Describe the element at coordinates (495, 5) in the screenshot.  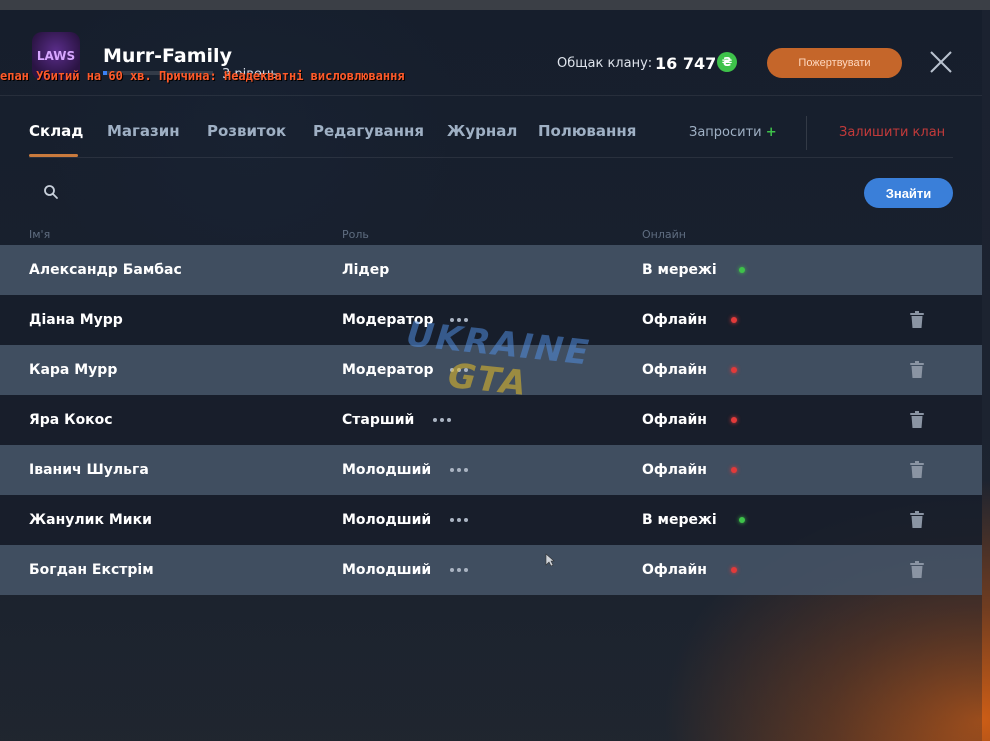
I see `top-strip` at that location.